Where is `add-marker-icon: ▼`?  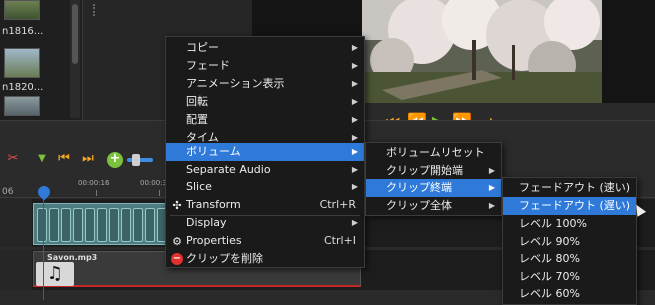 add-marker-icon: ▼ is located at coordinates (42, 159).